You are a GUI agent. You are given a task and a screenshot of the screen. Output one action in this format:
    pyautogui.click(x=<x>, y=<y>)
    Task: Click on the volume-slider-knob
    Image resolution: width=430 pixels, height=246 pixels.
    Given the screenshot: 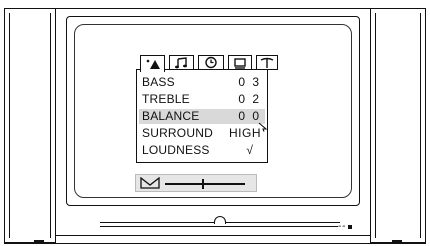 What is the action you would take?
    pyautogui.click(x=203, y=184)
    